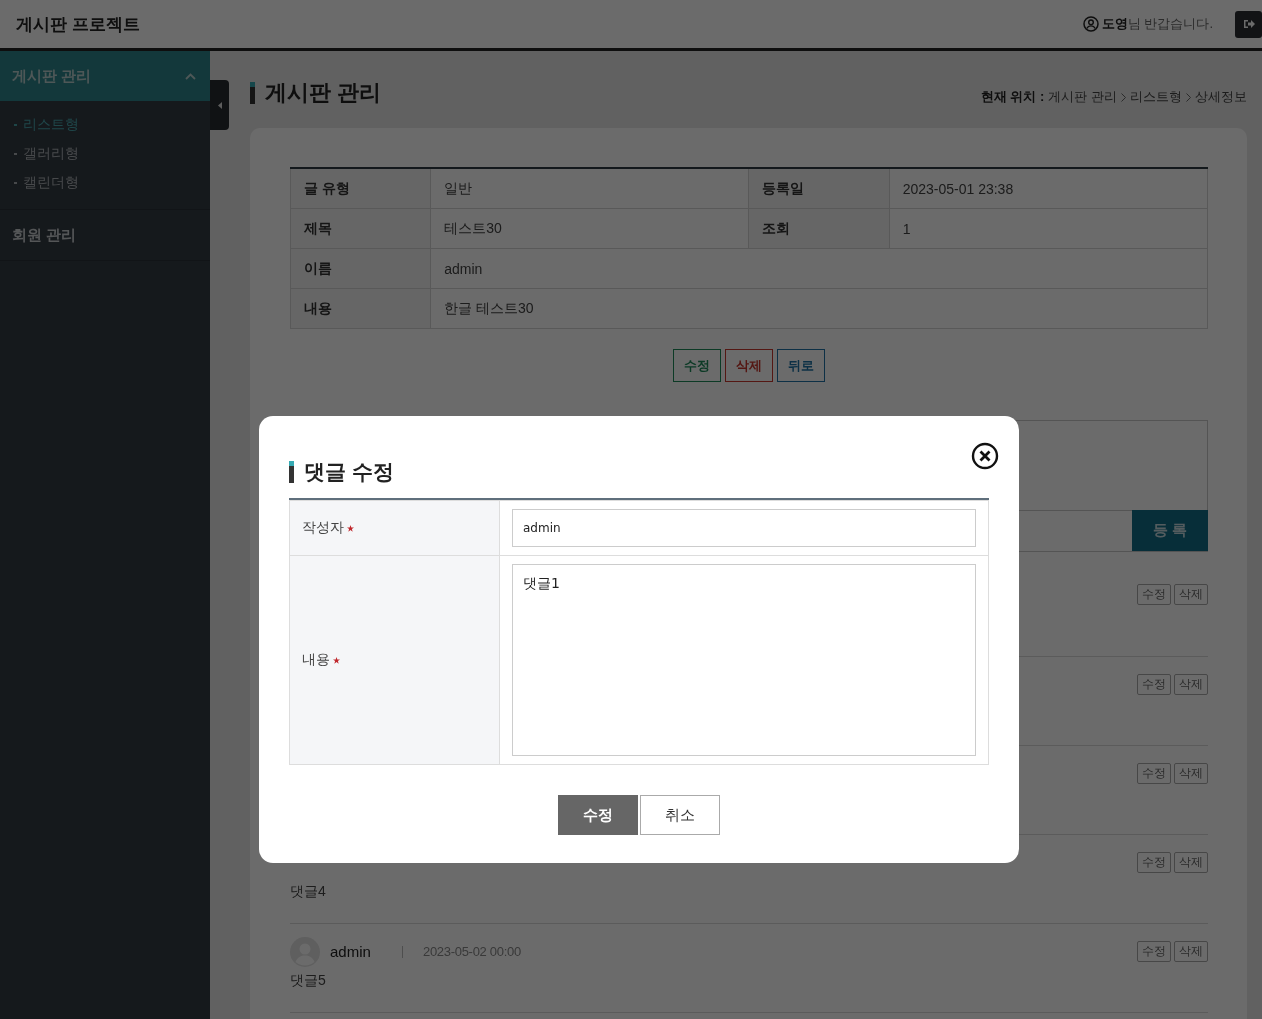 This screenshot has height=1019, width=1262. I want to click on field-label: 이름, so click(360, 268).